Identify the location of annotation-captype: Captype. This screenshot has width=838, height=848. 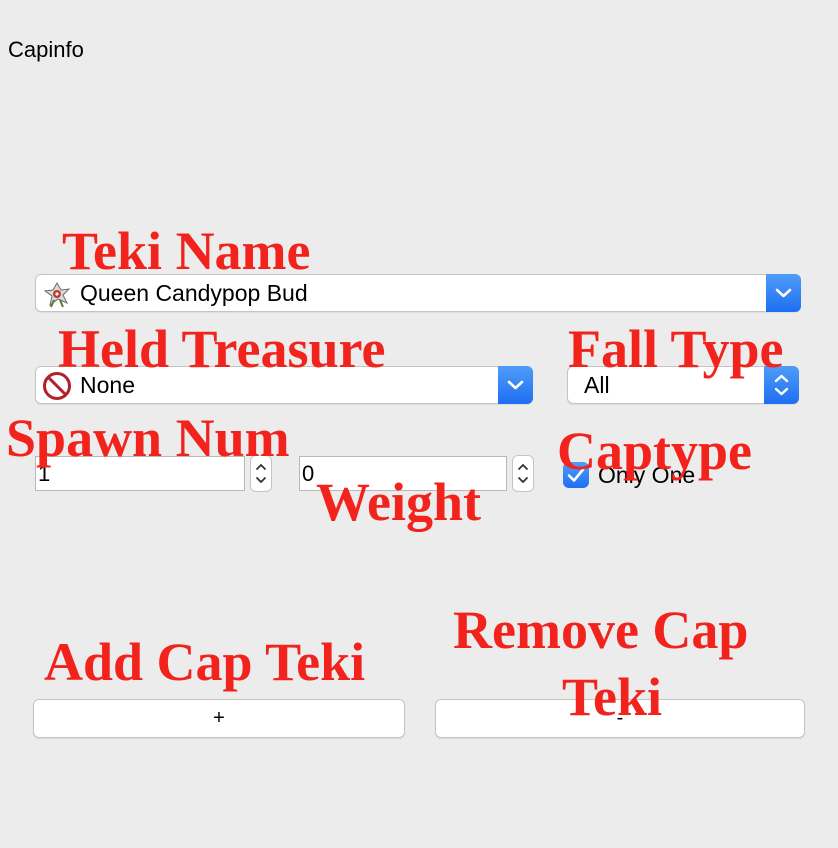
(655, 451).